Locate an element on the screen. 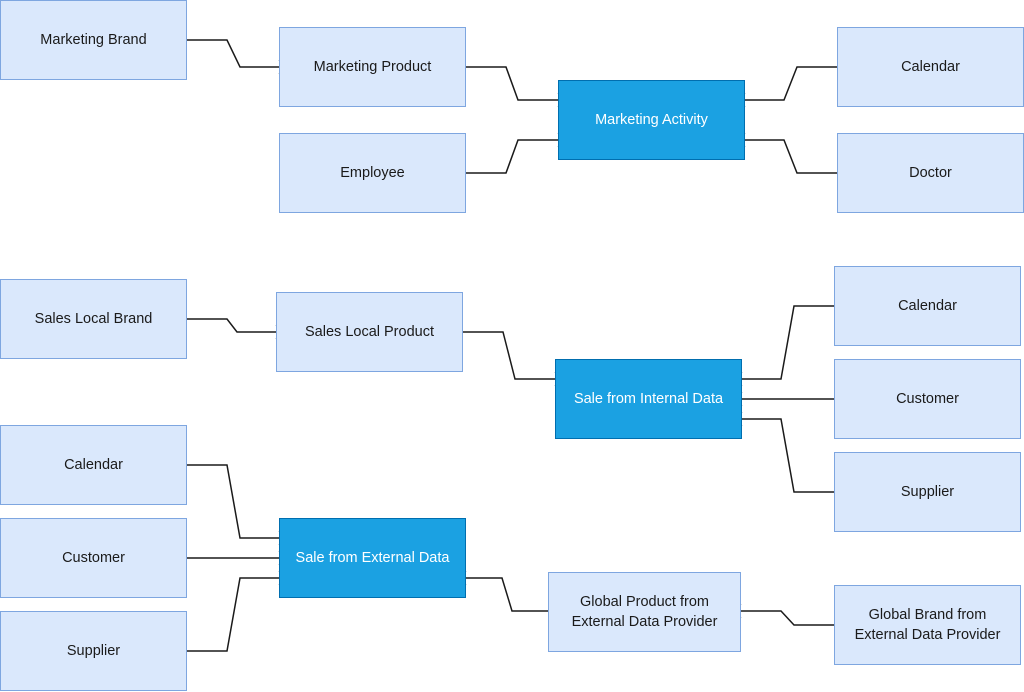 The width and height of the screenshot is (1024, 692). entity-supplier-2: Supplier is located at coordinates (927, 492).